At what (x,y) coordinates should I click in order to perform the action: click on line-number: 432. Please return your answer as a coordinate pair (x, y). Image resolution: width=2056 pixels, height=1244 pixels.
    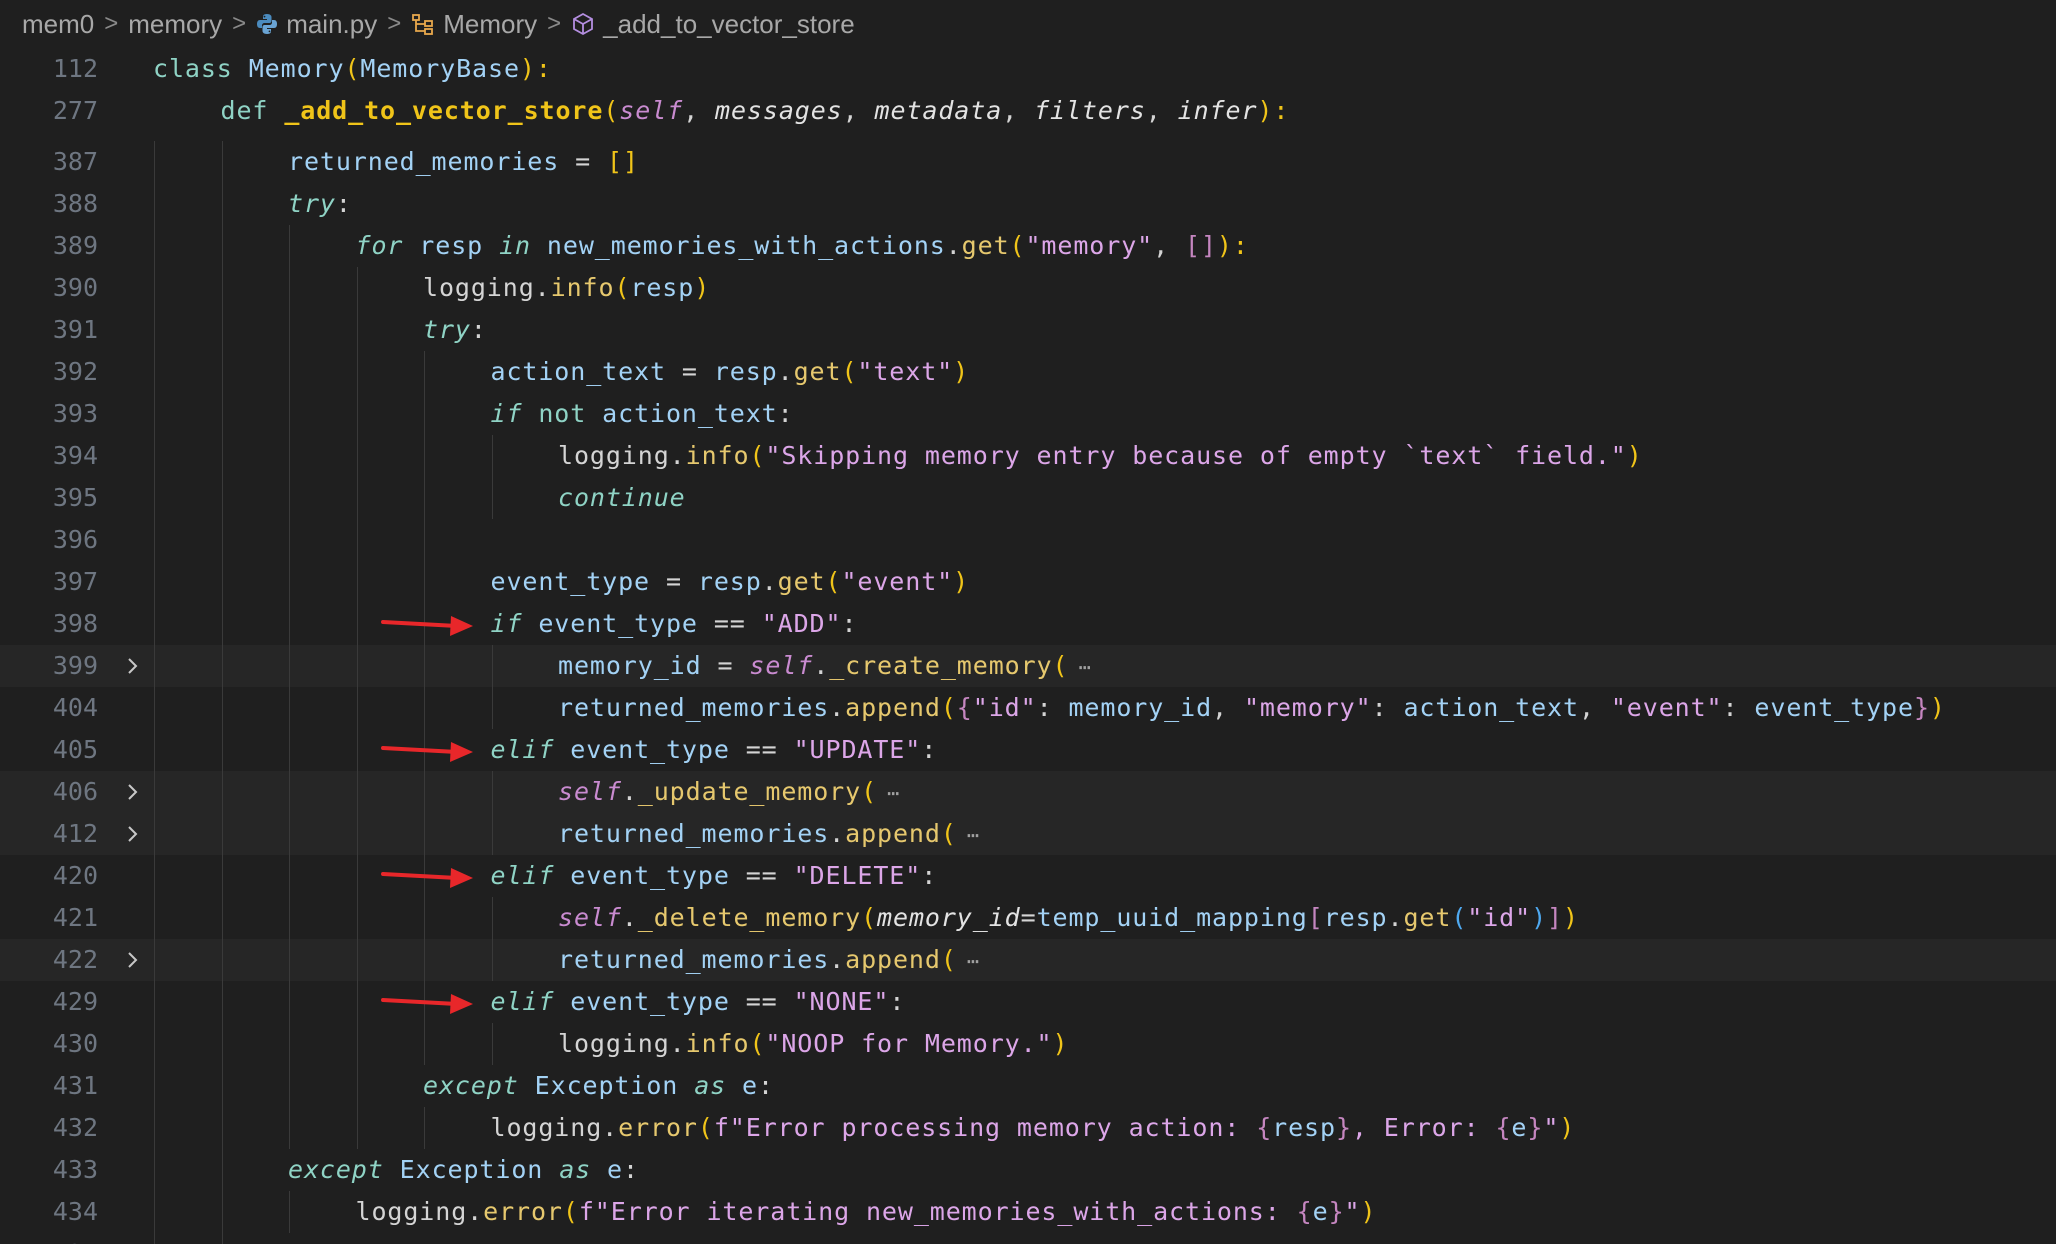
    Looking at the image, I should click on (75, 1127).